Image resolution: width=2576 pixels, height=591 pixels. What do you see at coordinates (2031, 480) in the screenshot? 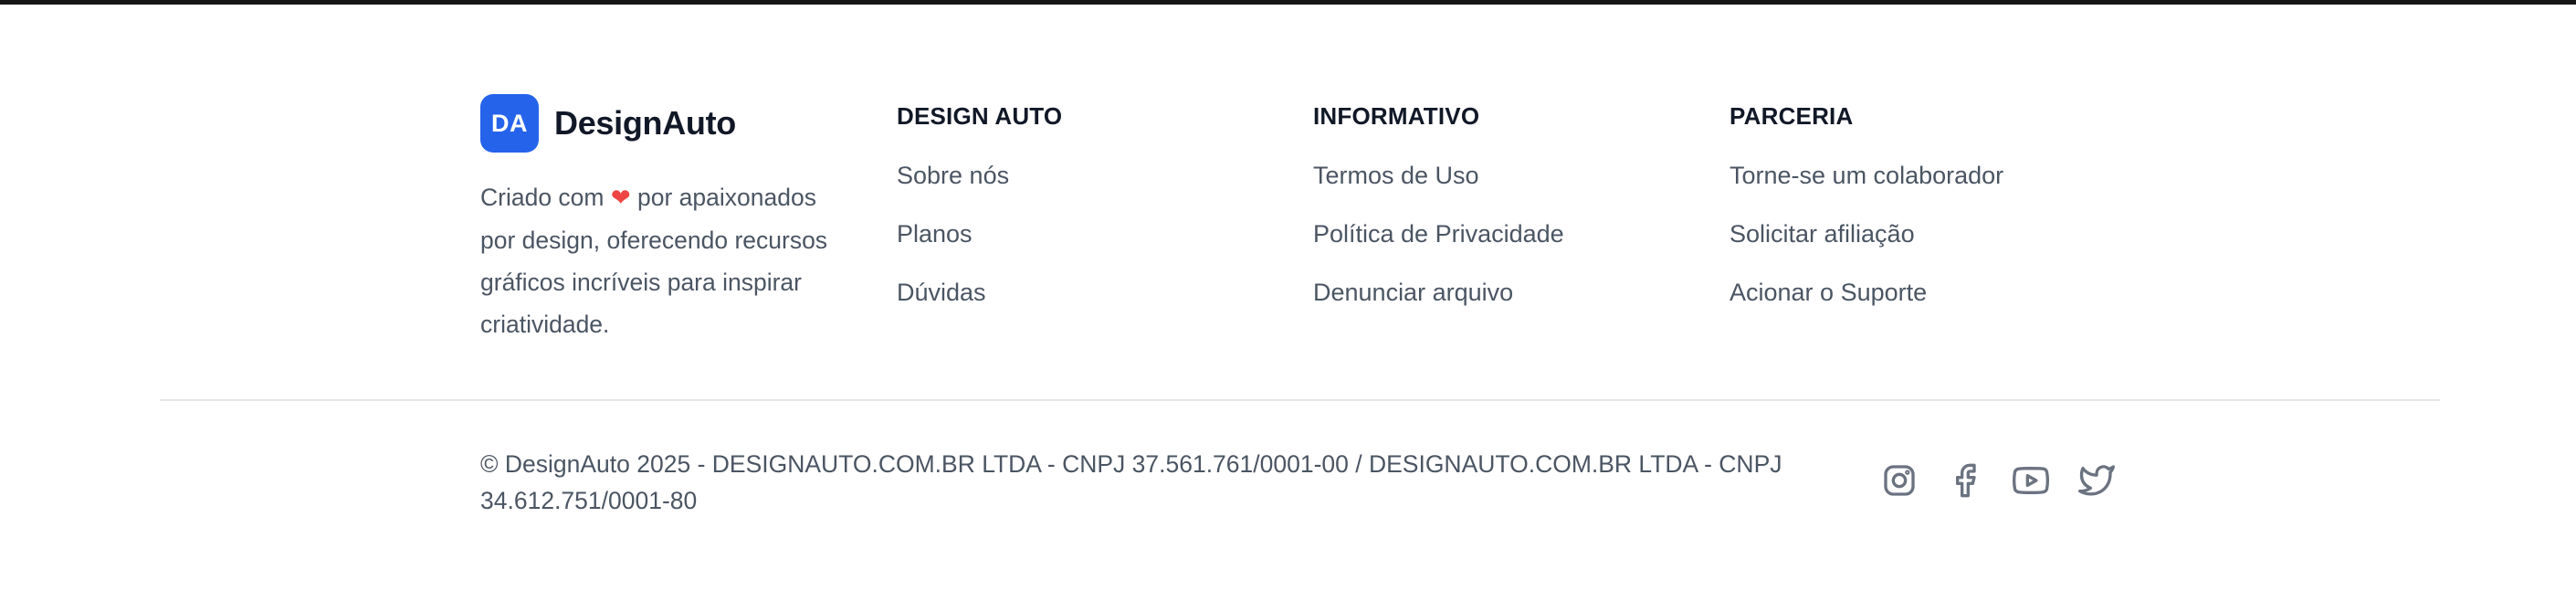
I see `youtube-icon` at bounding box center [2031, 480].